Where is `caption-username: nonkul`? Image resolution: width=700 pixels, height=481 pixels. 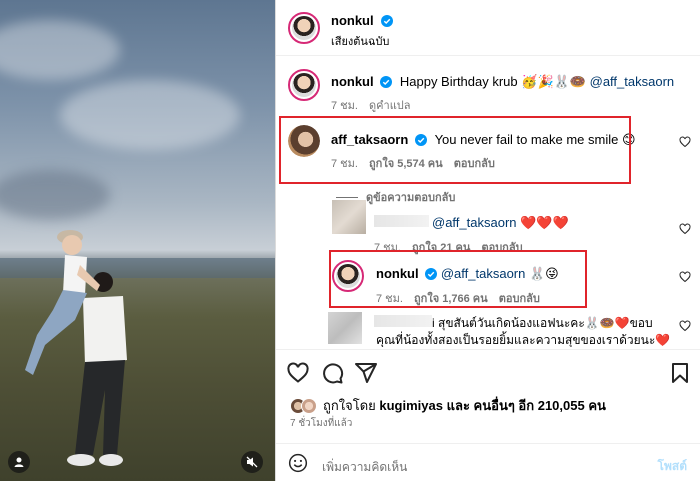
caption-username: nonkul is located at coordinates (352, 81).